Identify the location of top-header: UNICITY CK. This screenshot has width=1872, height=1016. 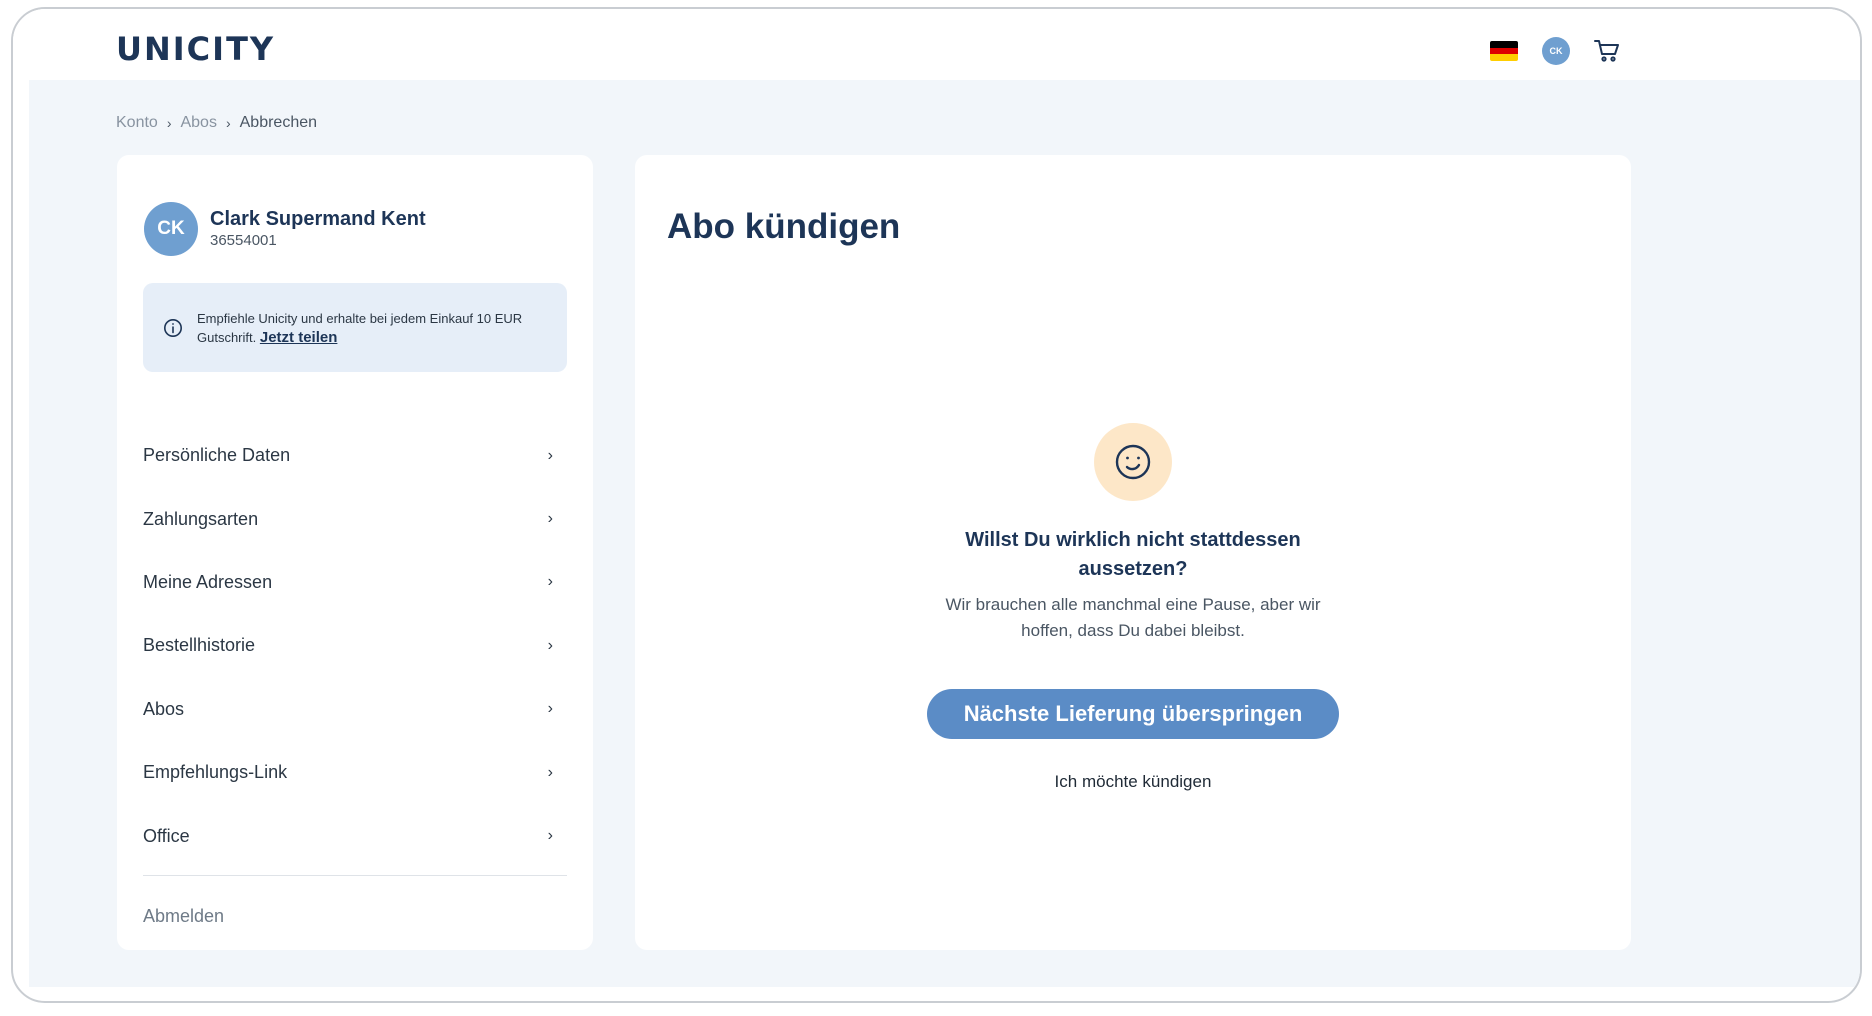
(936, 44).